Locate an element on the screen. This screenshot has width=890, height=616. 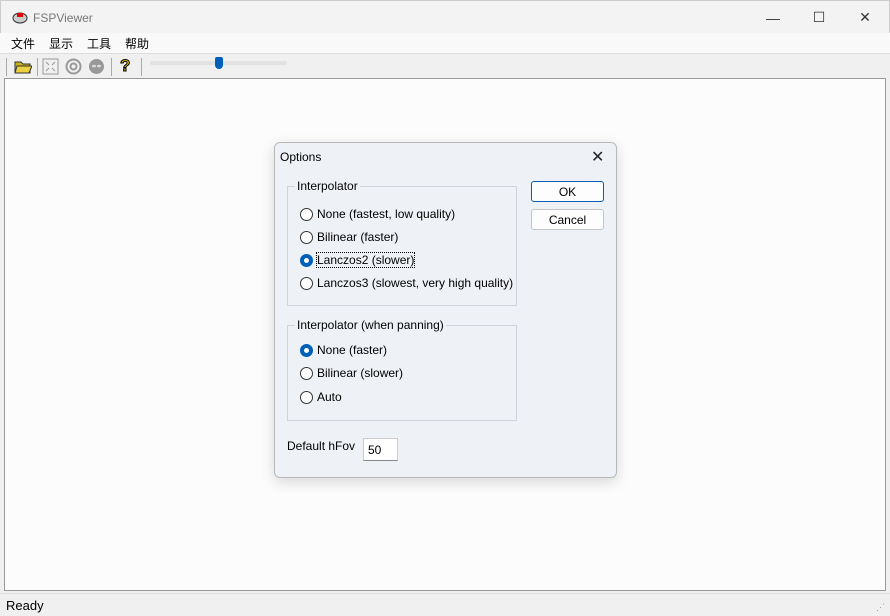
menu-file: 文件 is located at coordinates (23, 43).